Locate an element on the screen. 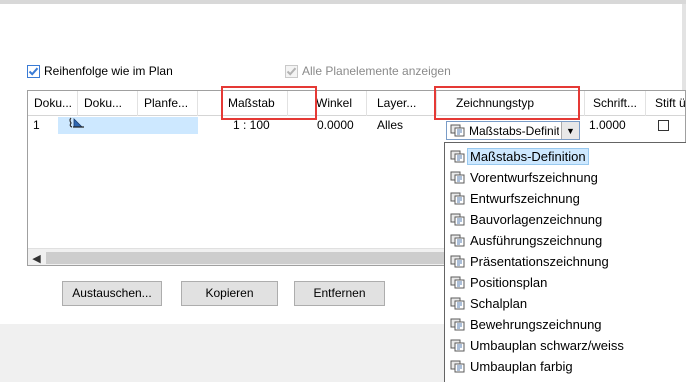  dropdown-item-label: Umbauplan farbig is located at coordinates (521, 366).